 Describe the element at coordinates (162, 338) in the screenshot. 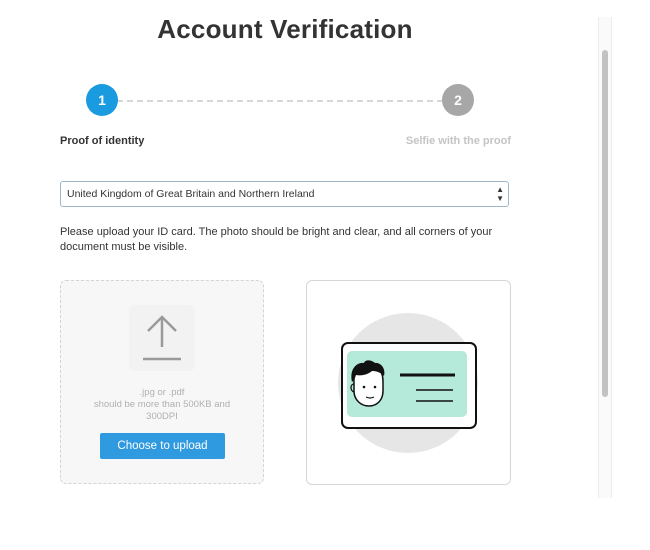

I see `upload-arrow-icon` at that location.